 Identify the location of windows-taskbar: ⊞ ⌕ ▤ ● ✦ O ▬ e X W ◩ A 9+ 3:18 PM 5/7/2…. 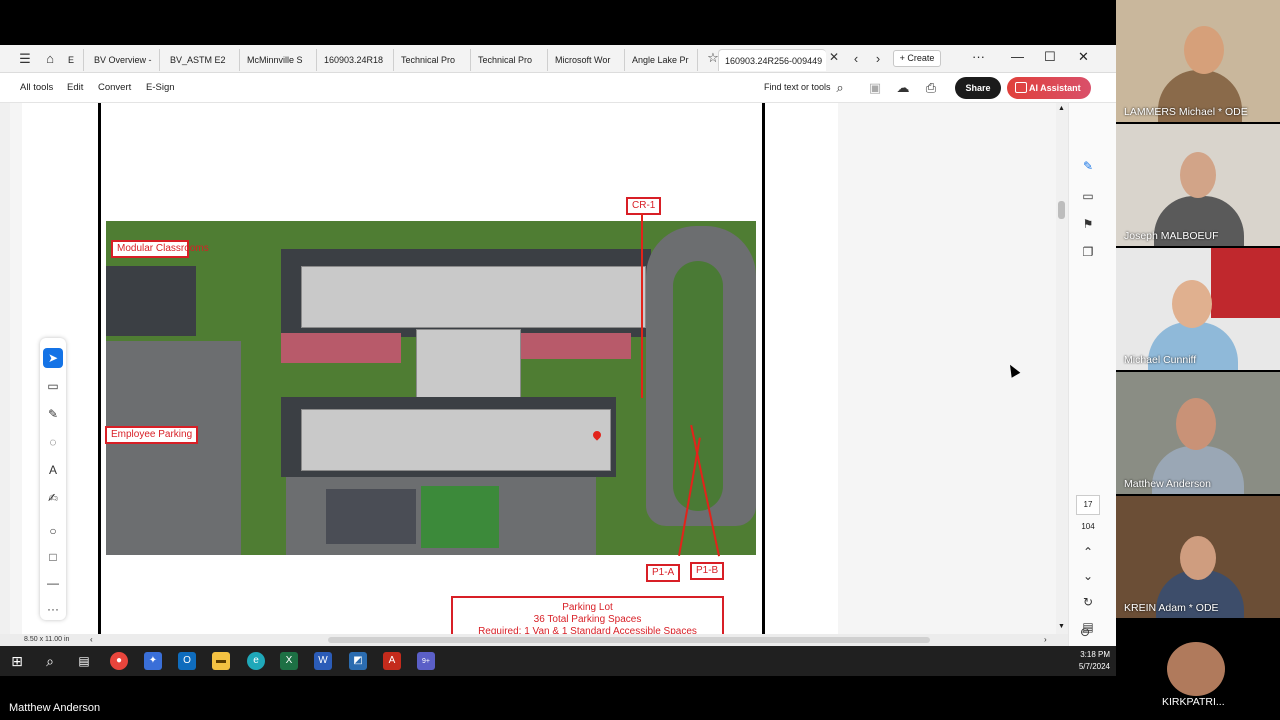
(558, 661).